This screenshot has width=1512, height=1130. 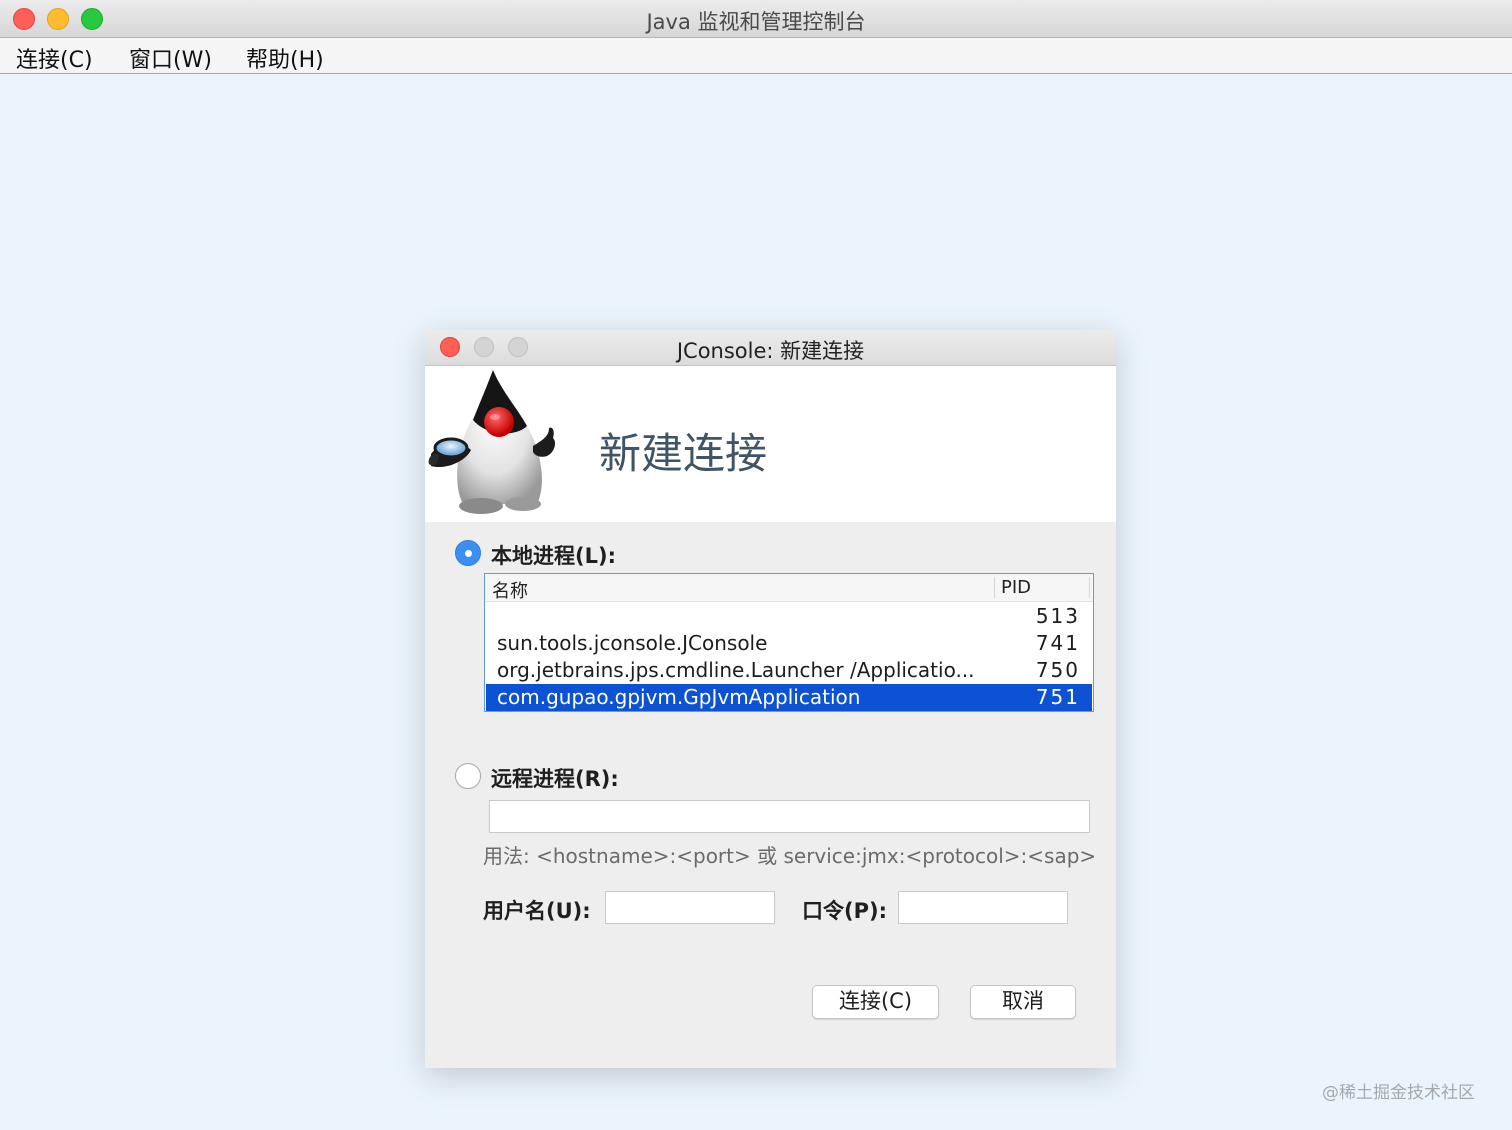 I want to click on dialog-title: JConsole: 新建连接, so click(x=770, y=351).